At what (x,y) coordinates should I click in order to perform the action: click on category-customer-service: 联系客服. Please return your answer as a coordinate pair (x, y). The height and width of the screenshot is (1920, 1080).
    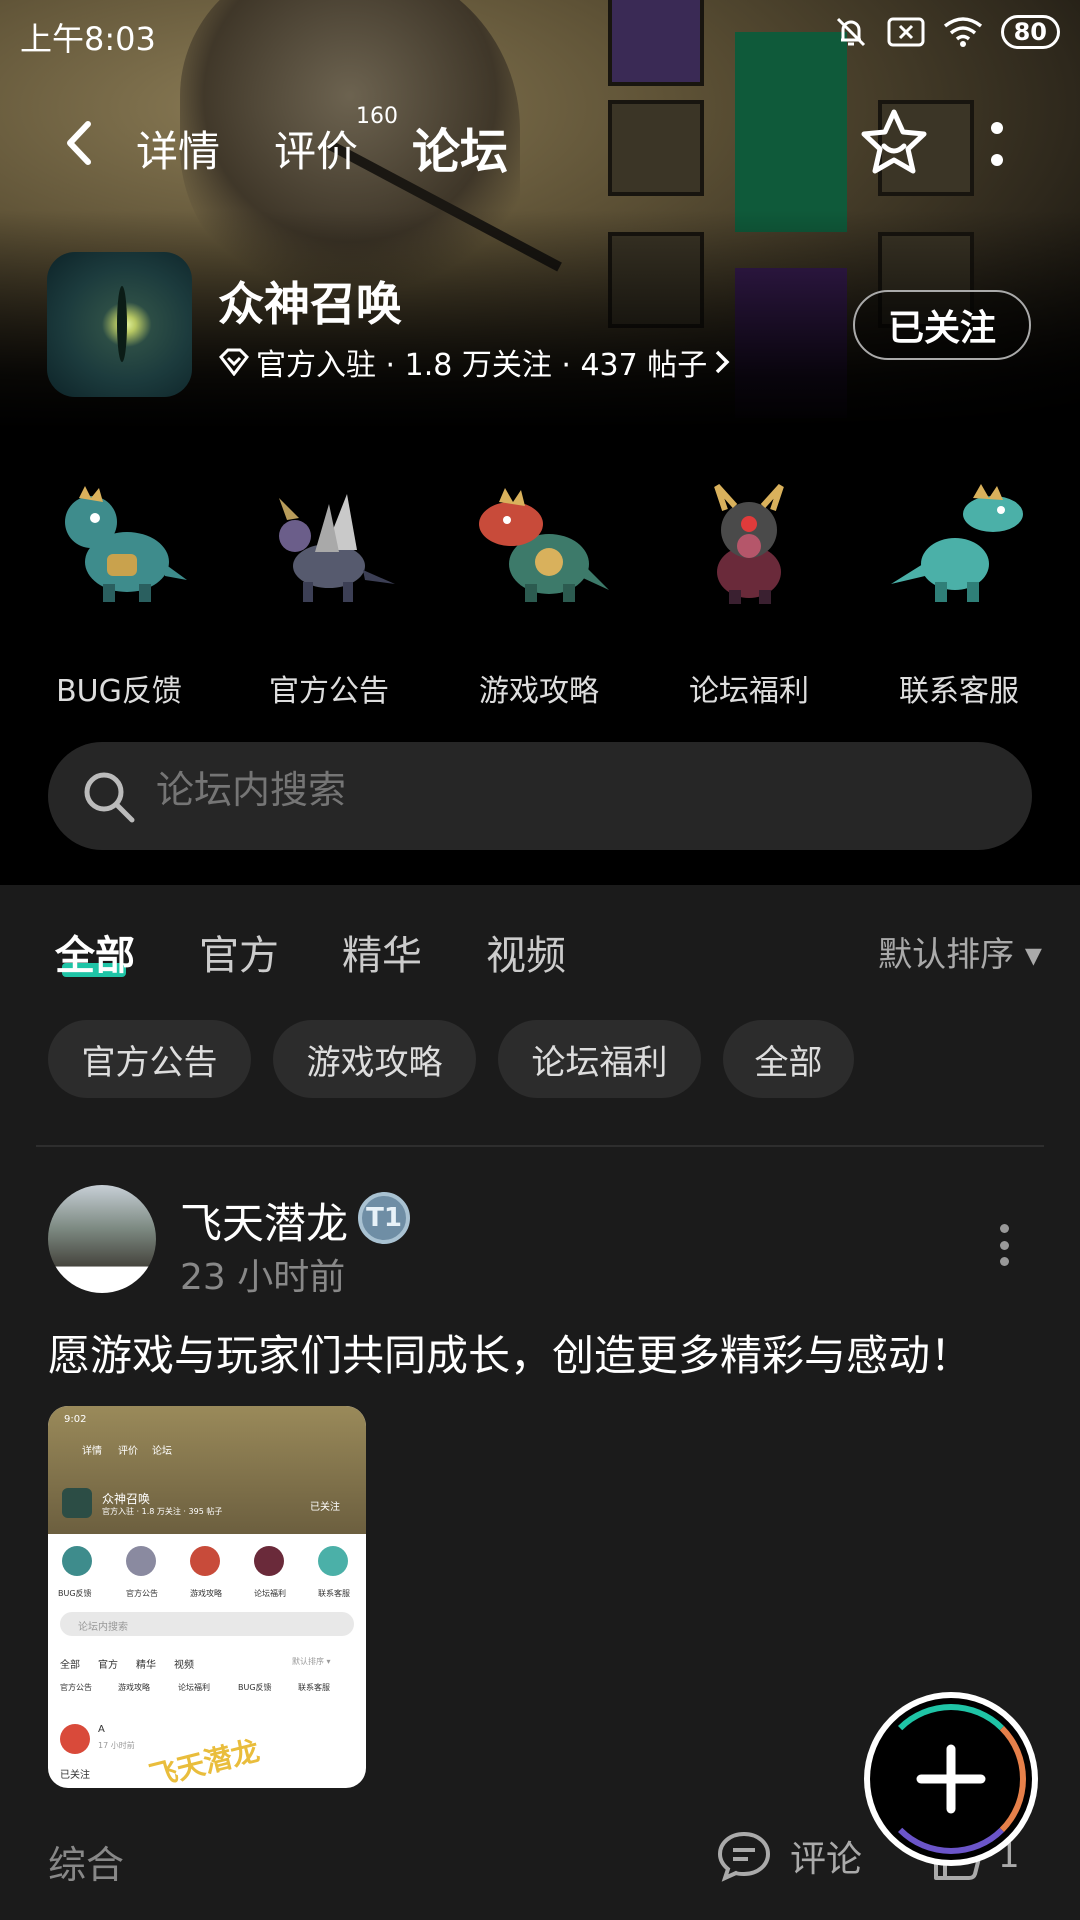
    Looking at the image, I should click on (959, 595).